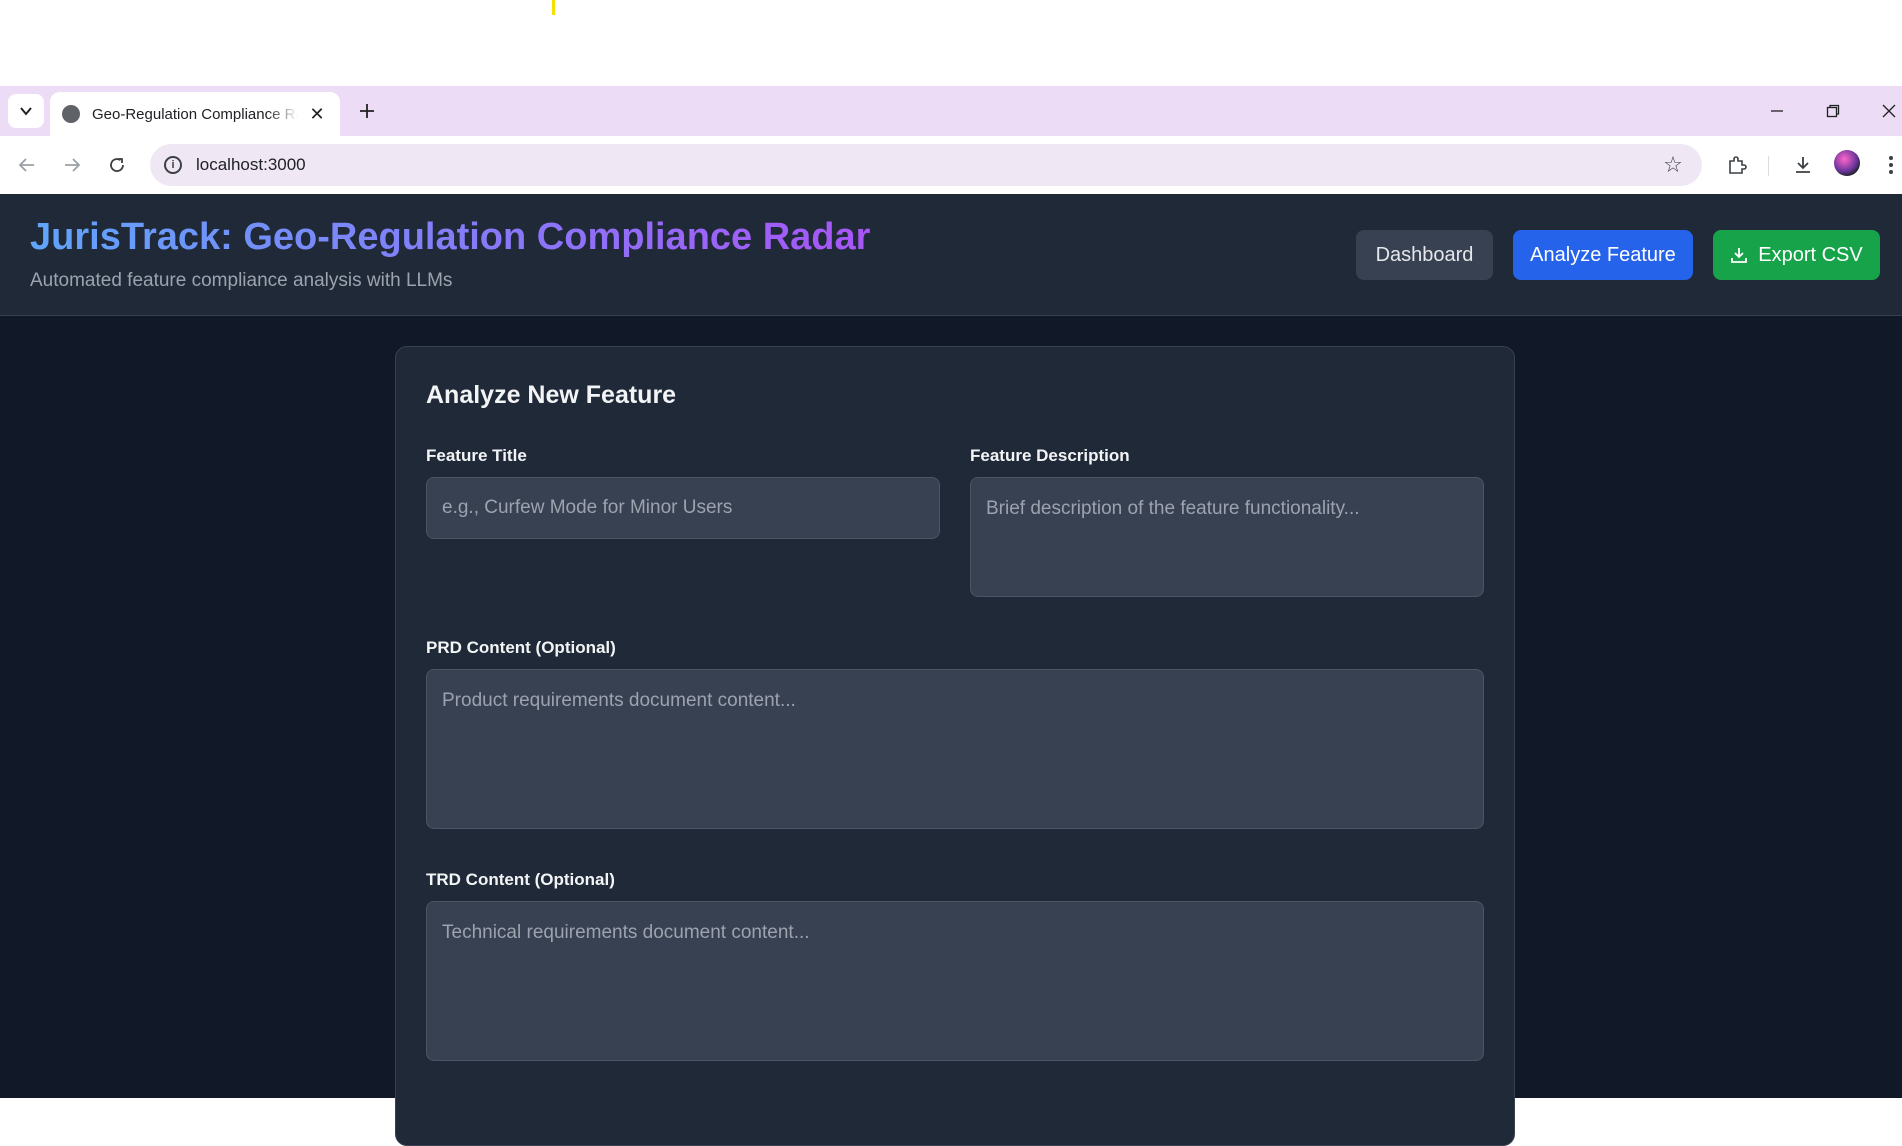 The height and width of the screenshot is (1146, 1902). Describe the element at coordinates (476, 455) in the screenshot. I see `feature-title-label: Feature Title` at that location.